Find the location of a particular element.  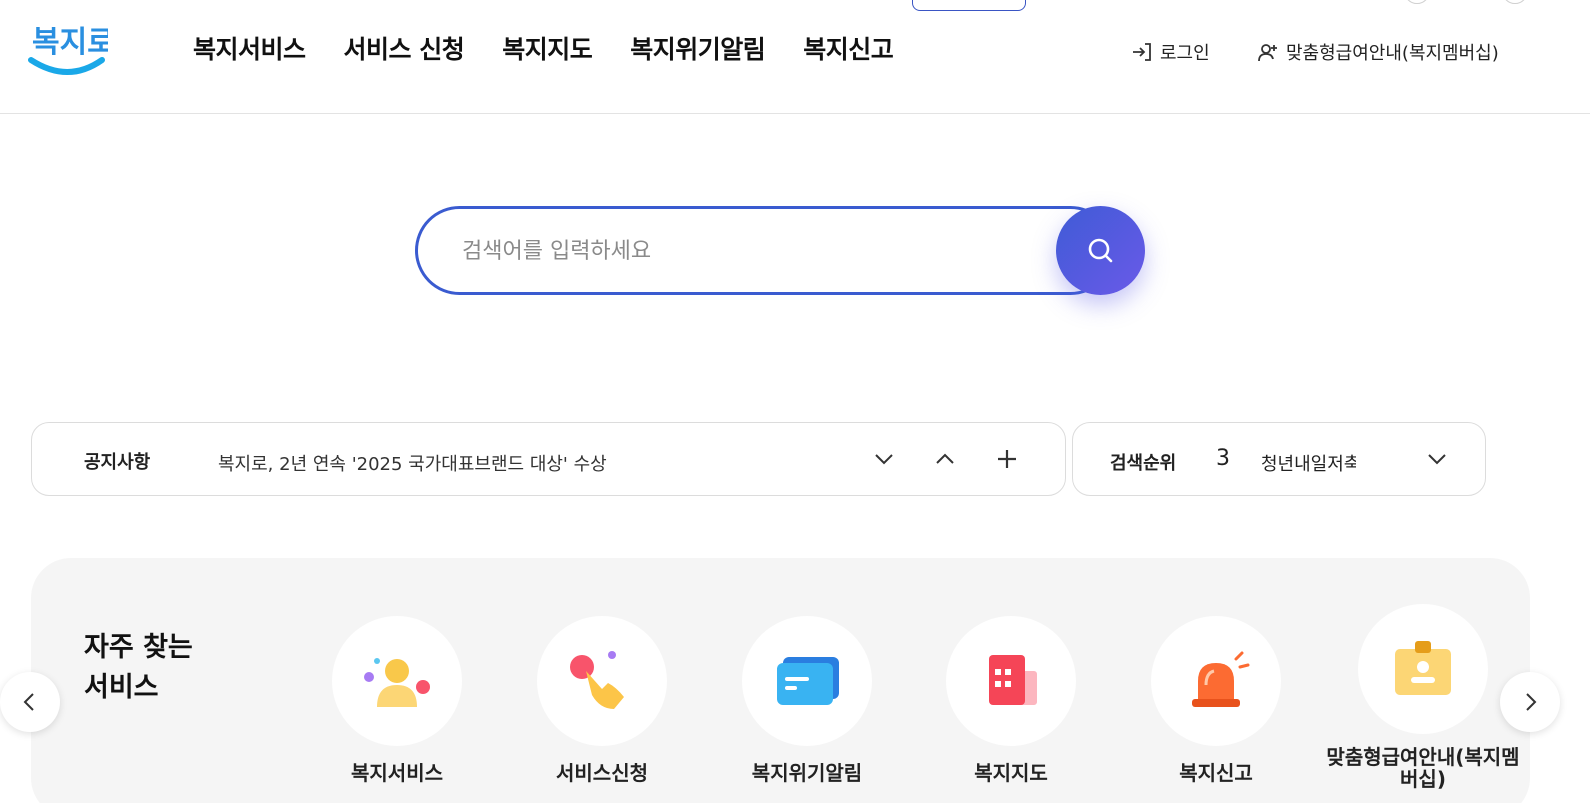

service-item-welfare: 복지서비스 is located at coordinates (397, 709).